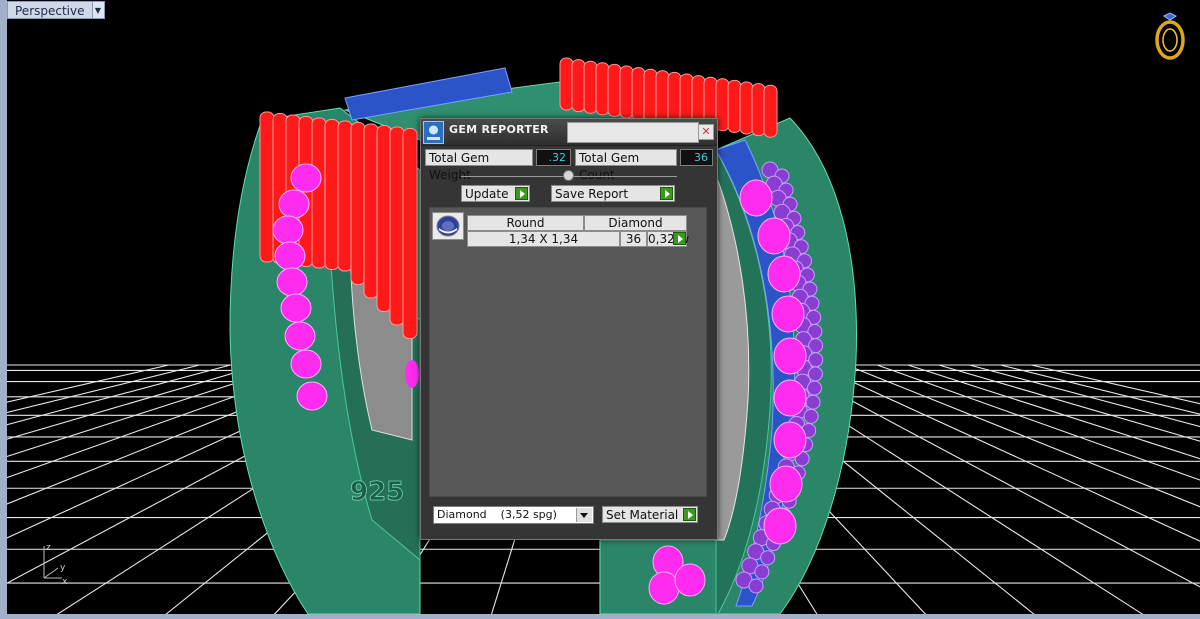 Image resolution: width=1200 pixels, height=619 pixels. I want to click on gem-totals: Total Gem Weight .32 Total Gem Count 36, so click(569, 165).